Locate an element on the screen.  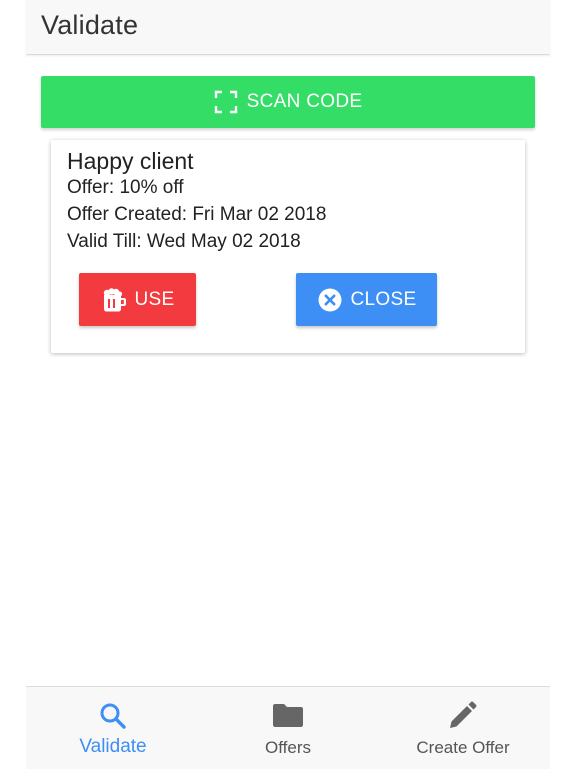
use-button: USE is located at coordinates (137, 299).